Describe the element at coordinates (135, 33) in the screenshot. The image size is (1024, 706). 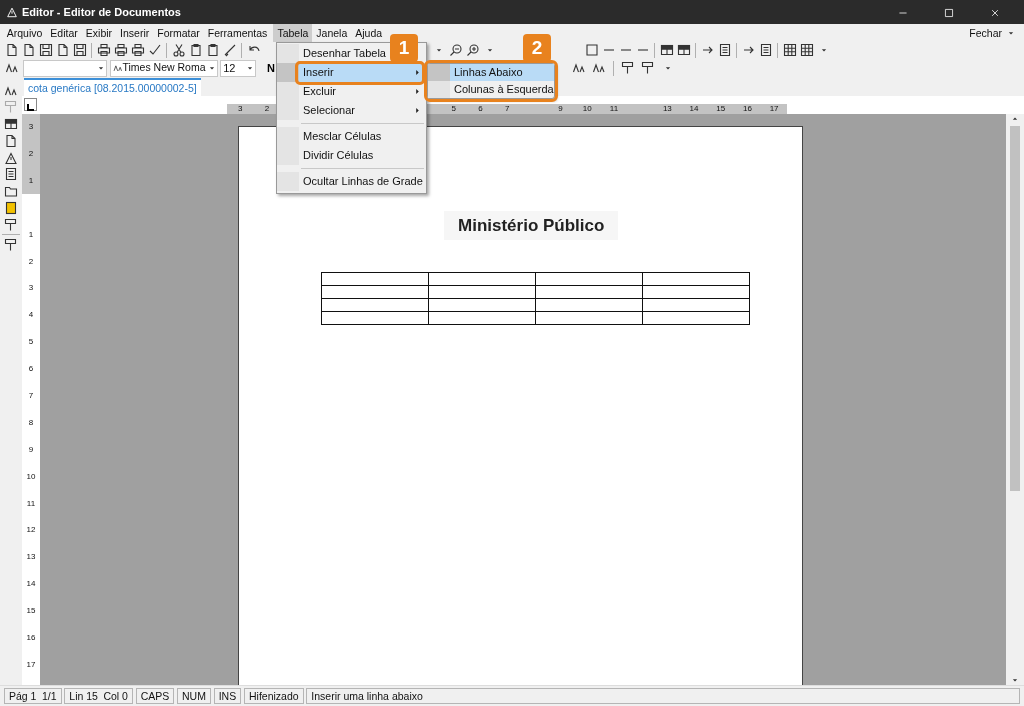
I see `menu-item: Inserir` at that location.